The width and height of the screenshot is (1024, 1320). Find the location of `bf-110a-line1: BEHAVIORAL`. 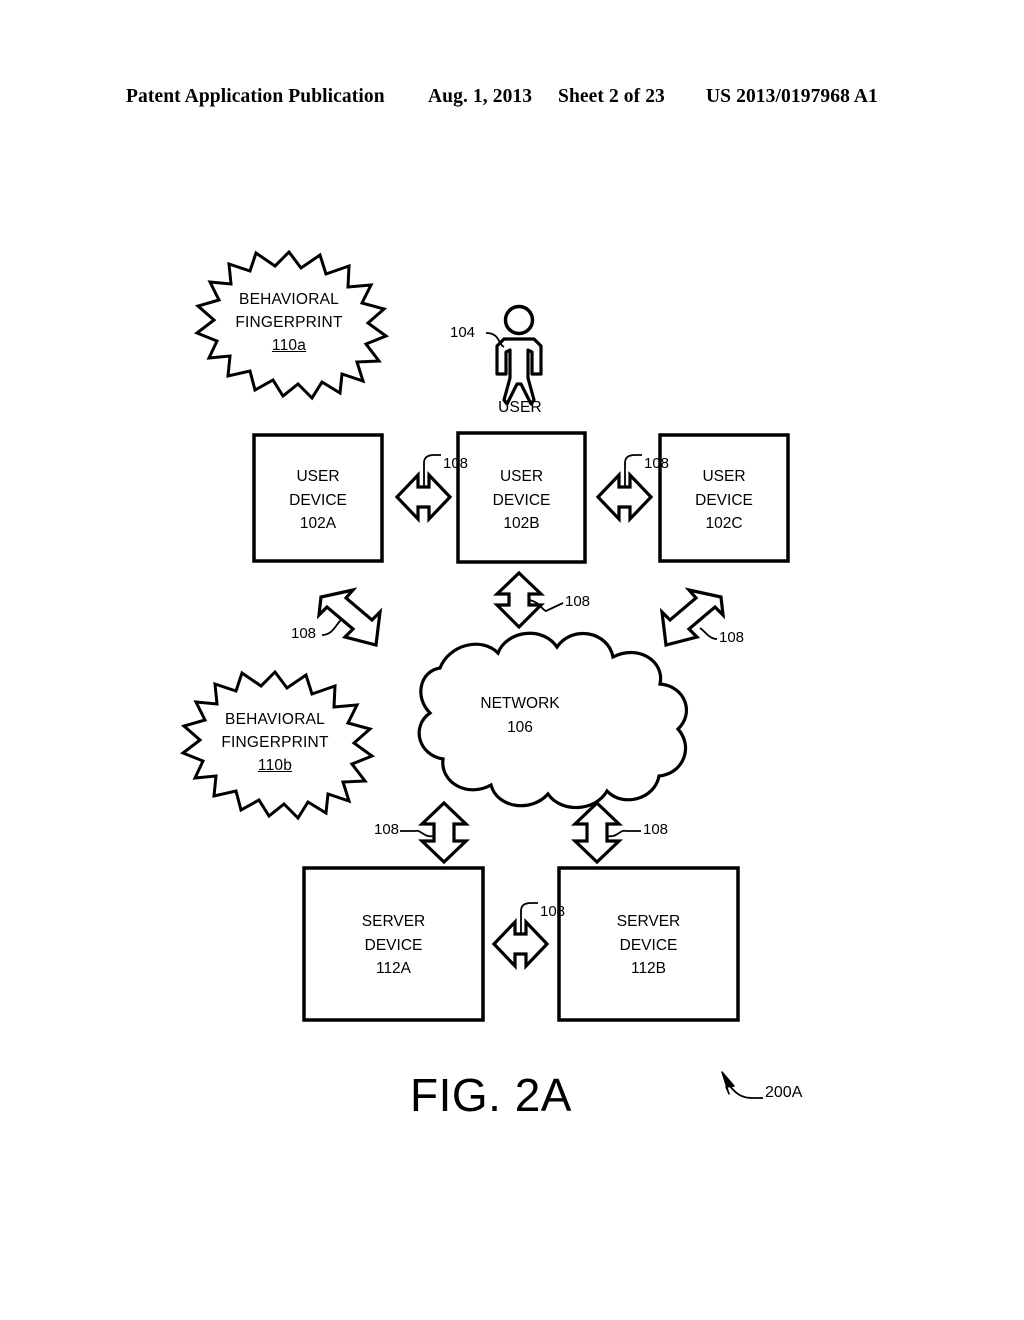

bf-110a-line1: BEHAVIORAL is located at coordinates (289, 299).